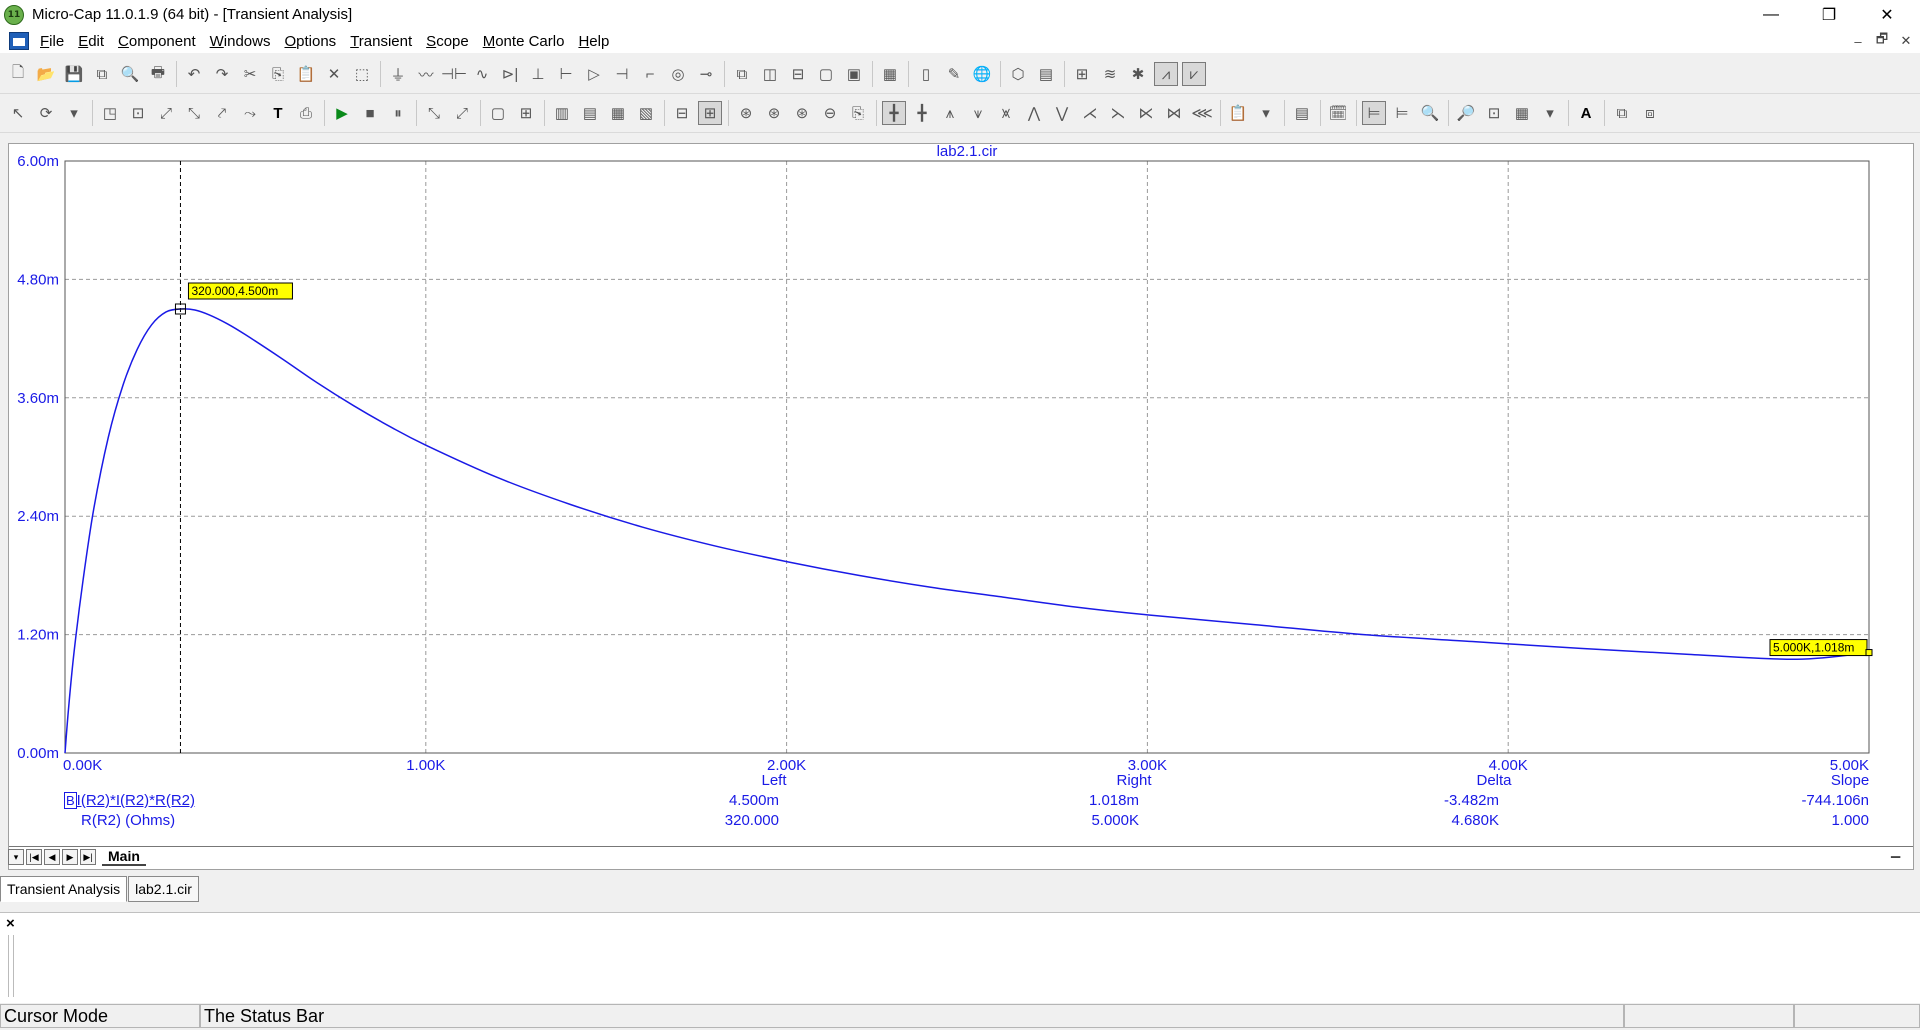 Image resolution: width=1920 pixels, height=1030 pixels. What do you see at coordinates (482, 74) in the screenshot?
I see `inductor-icon: ∿` at bounding box center [482, 74].